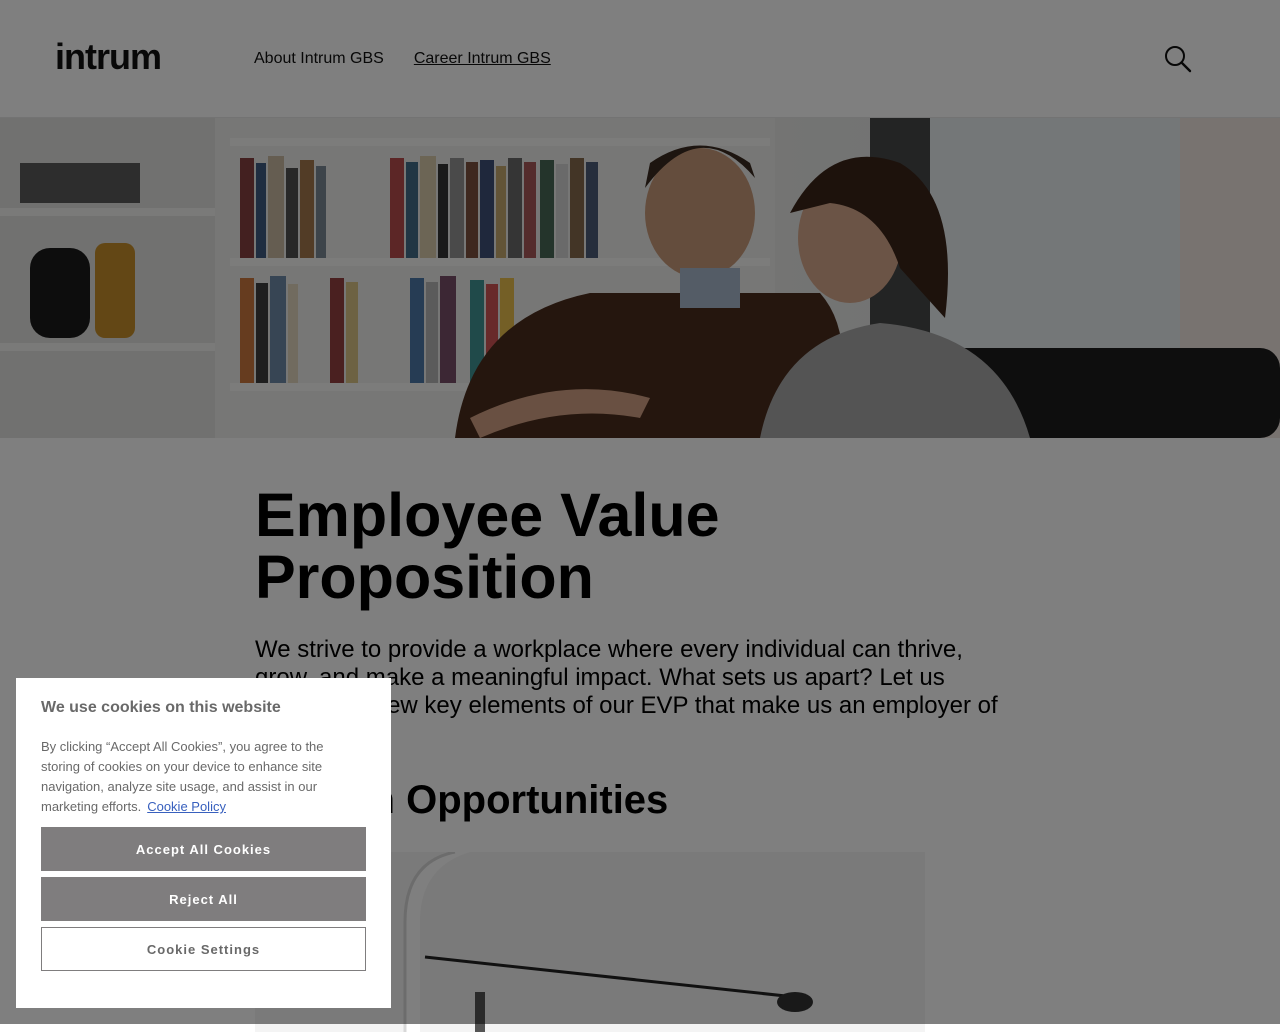  What do you see at coordinates (203, 899) in the screenshot?
I see `reject-all-button: Reject All` at bounding box center [203, 899].